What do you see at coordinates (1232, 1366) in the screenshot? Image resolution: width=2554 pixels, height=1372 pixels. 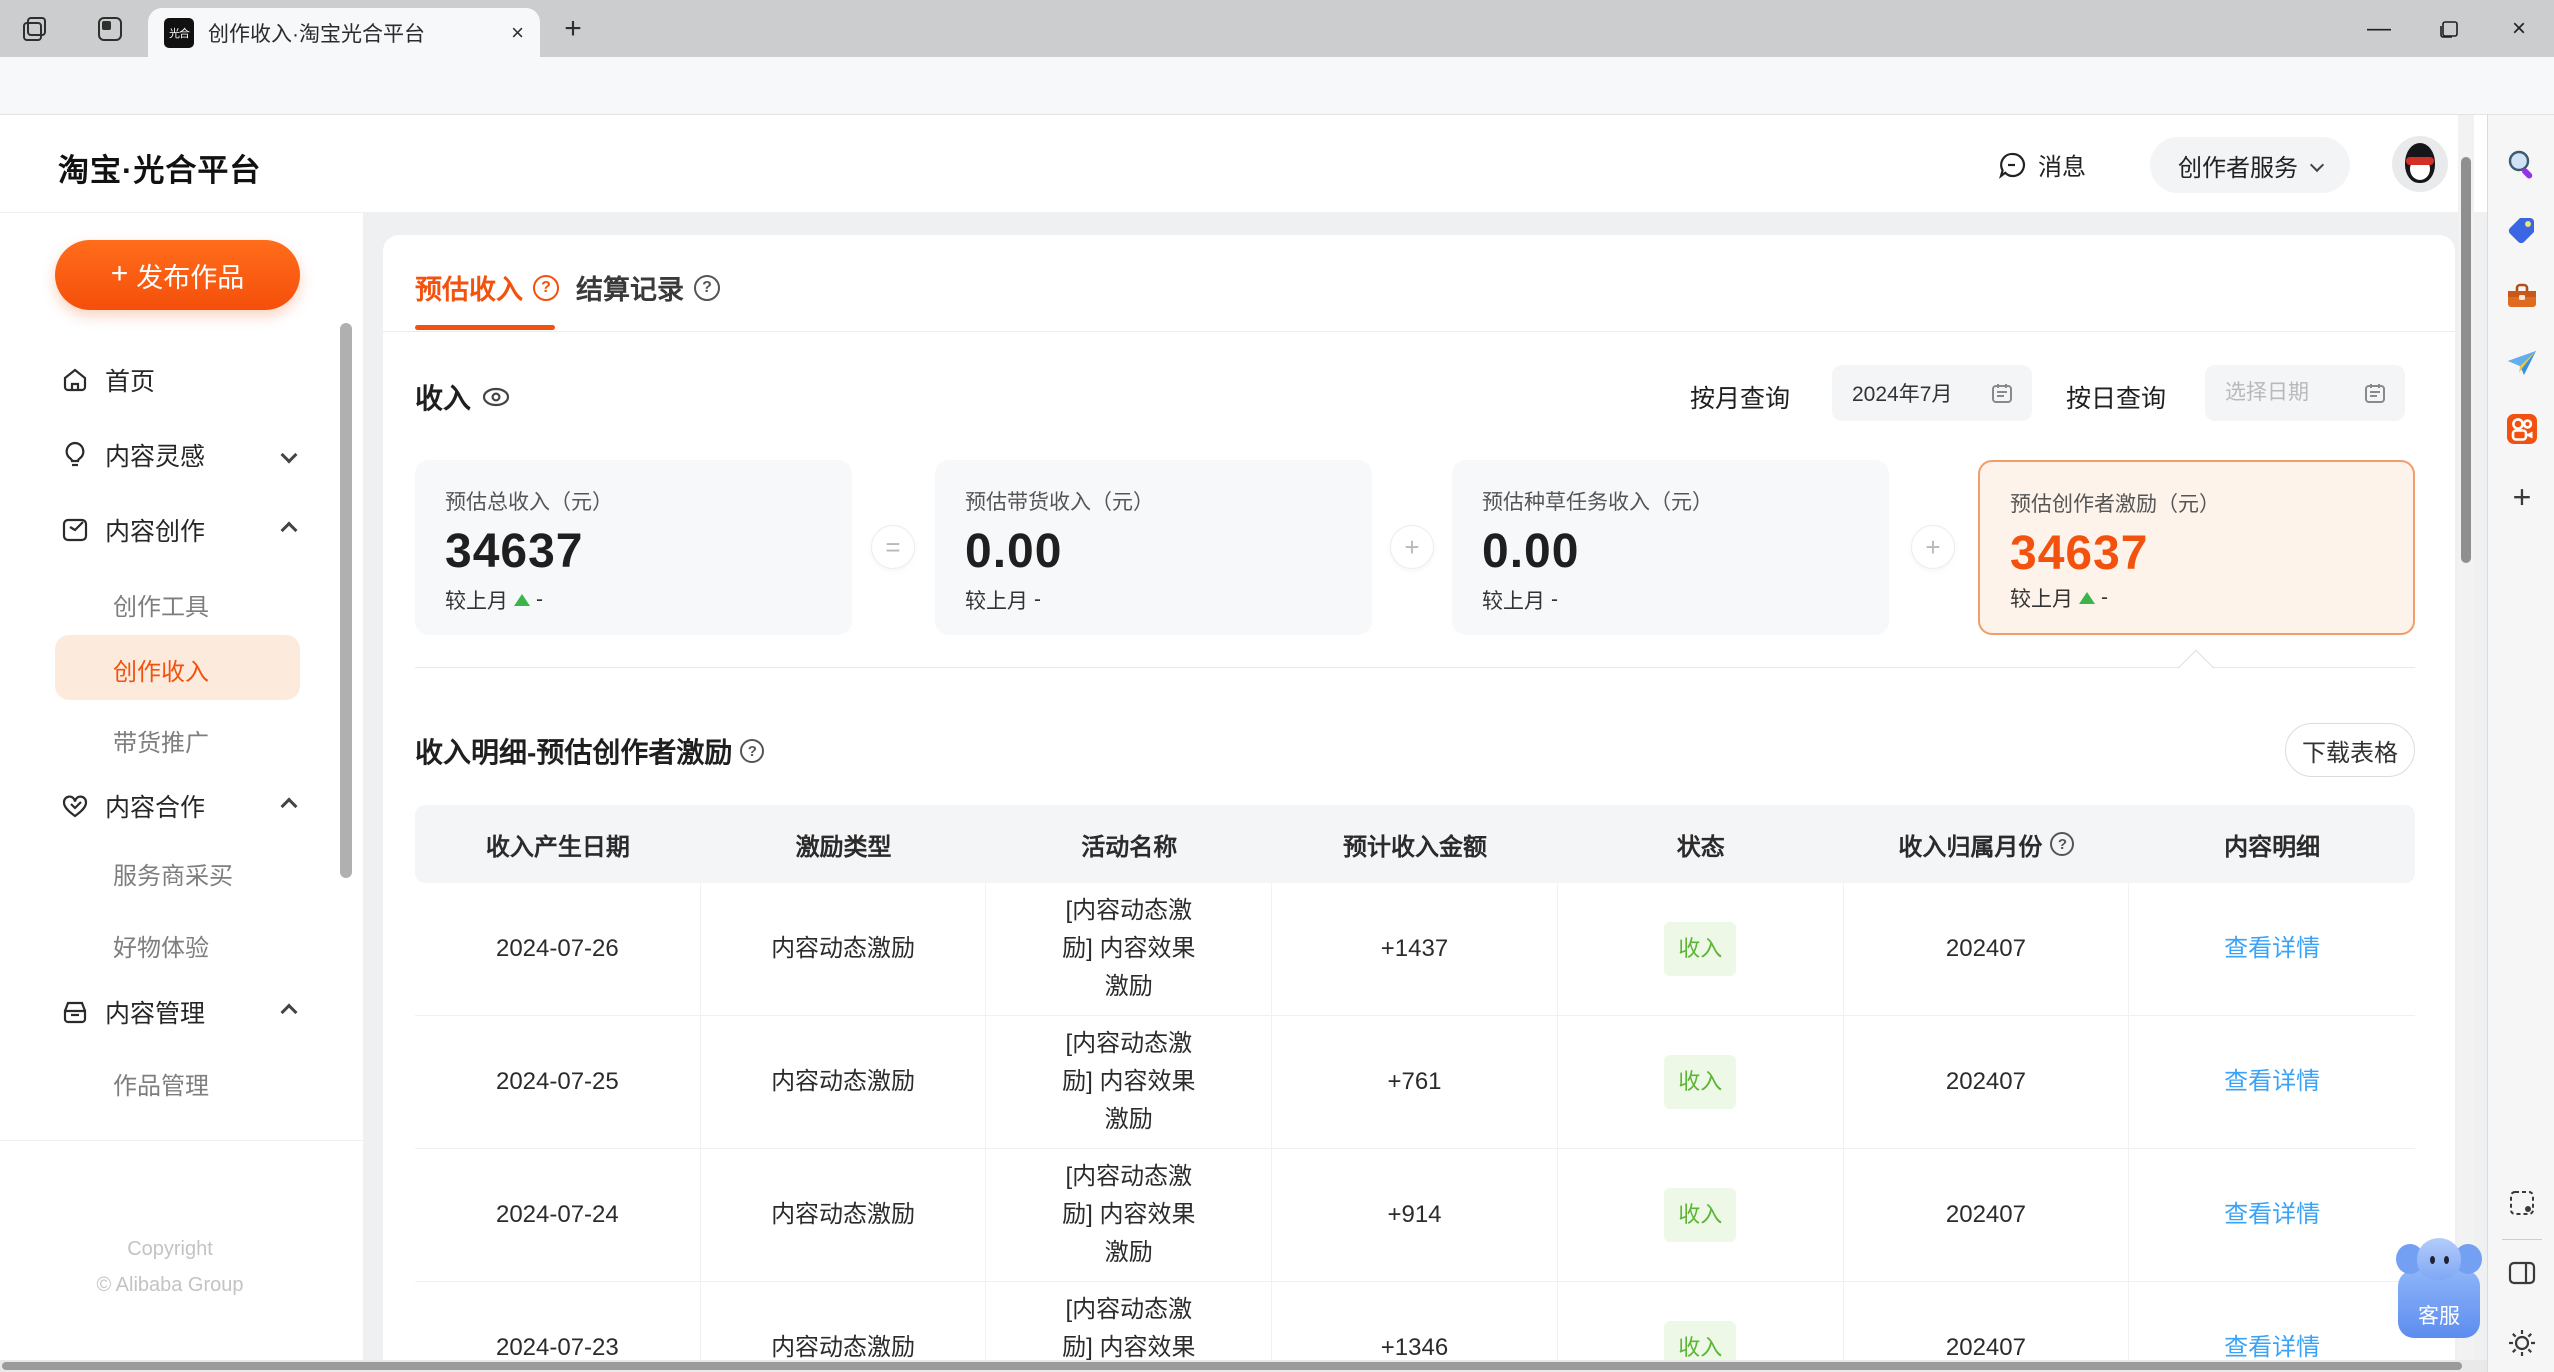 I see `horizontal-scrollbar-thumb` at bounding box center [1232, 1366].